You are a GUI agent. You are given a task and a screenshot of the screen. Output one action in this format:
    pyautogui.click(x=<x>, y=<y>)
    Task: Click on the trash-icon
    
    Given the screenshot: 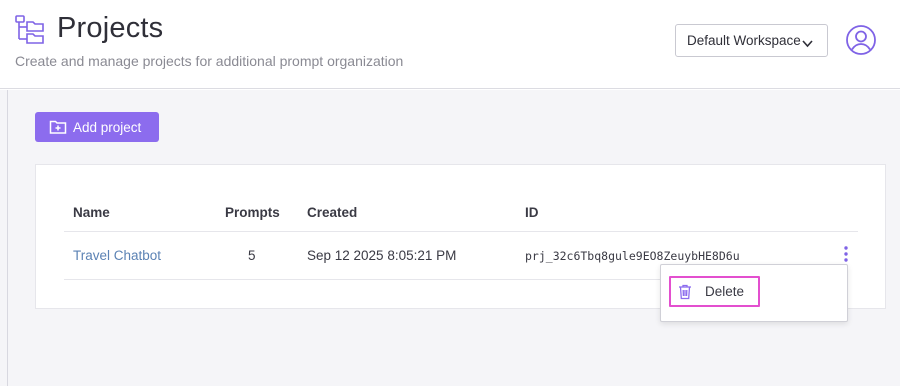 What is the action you would take?
    pyautogui.click(x=685, y=292)
    